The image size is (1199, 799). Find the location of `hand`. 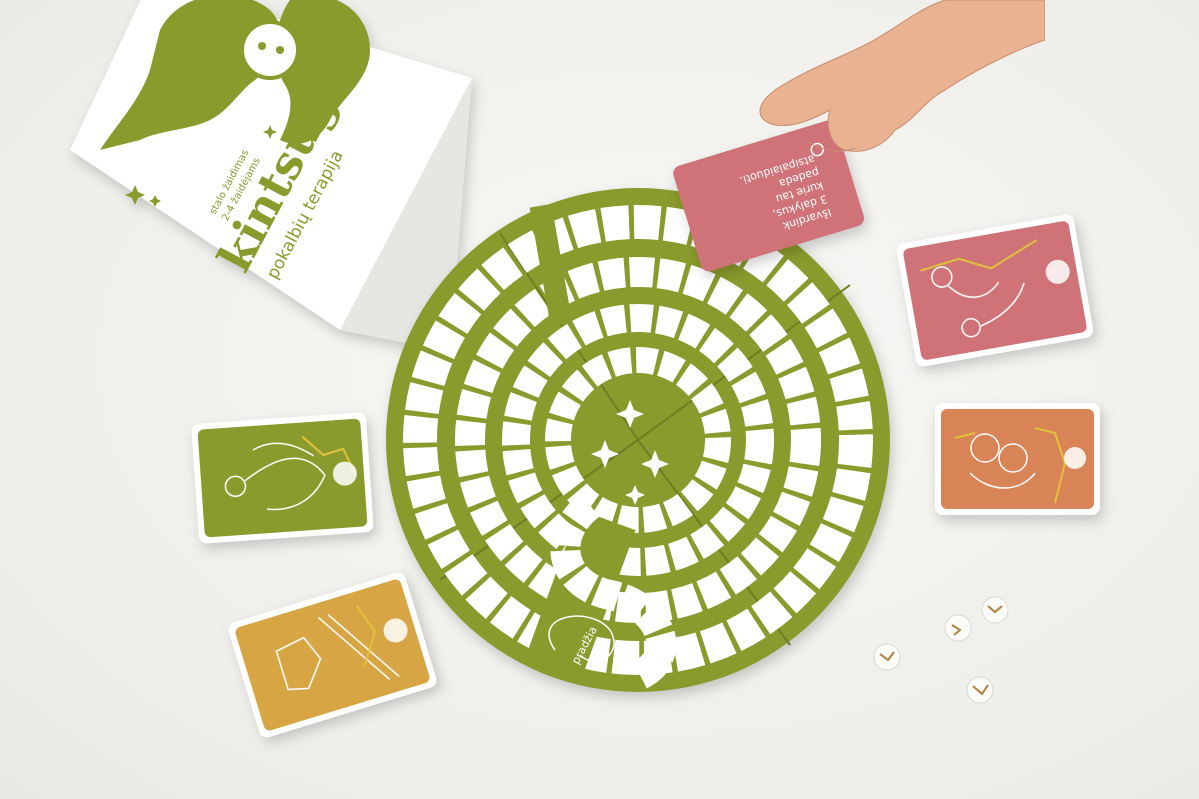

hand is located at coordinates (902, 76).